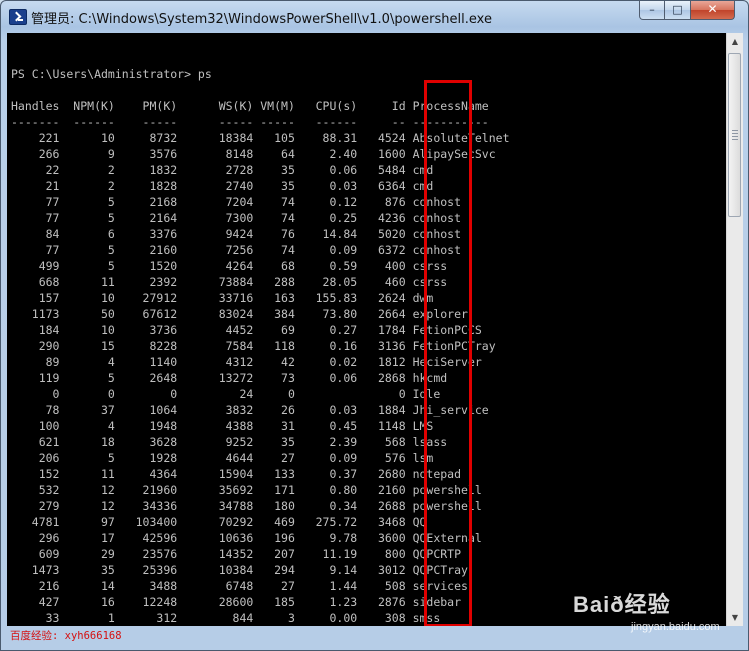 Image resolution: width=749 pixels, height=651 pixels. Describe the element at coordinates (652, 10) in the screenshot. I see `minimize-button: –` at that location.